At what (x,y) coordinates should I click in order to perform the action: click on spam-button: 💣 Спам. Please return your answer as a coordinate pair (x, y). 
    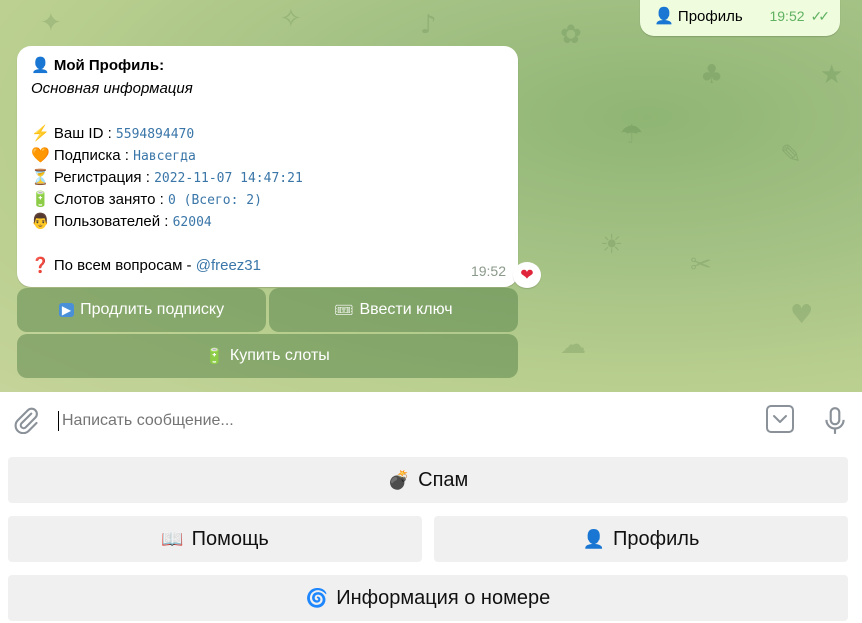
    Looking at the image, I should click on (428, 480).